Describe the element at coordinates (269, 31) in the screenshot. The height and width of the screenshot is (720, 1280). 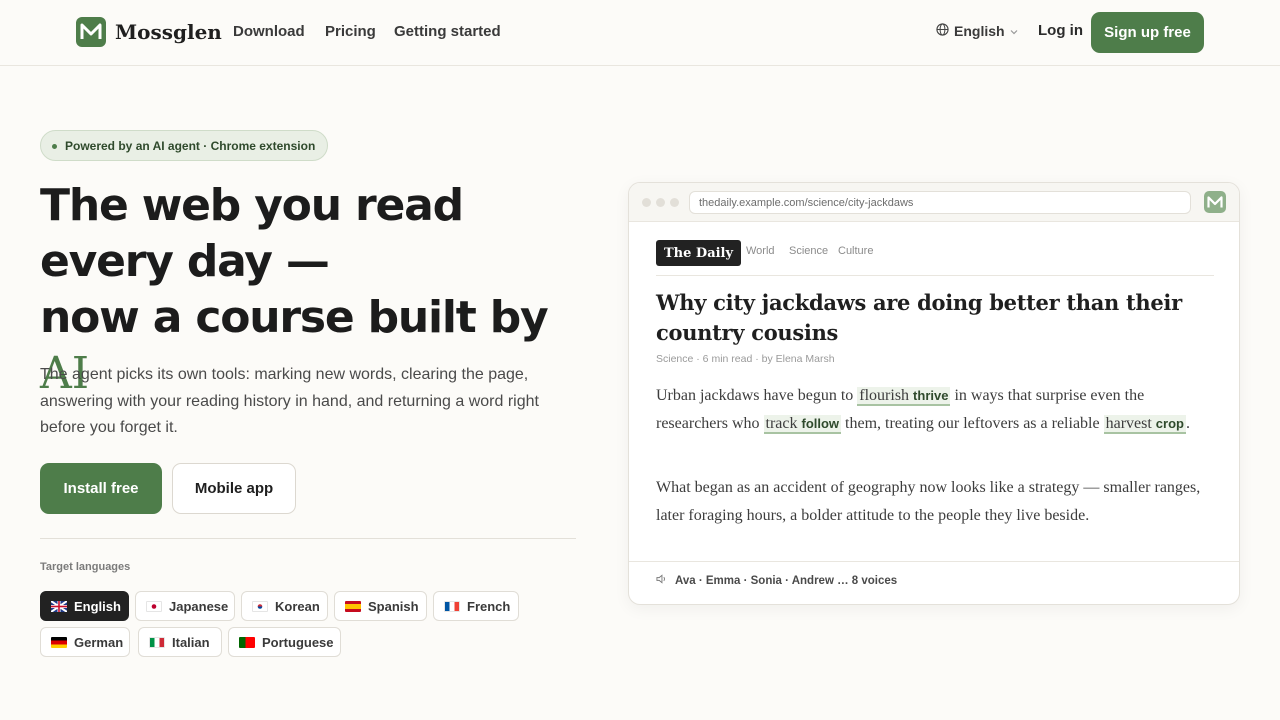
I see `nav-download-link: Download` at that location.